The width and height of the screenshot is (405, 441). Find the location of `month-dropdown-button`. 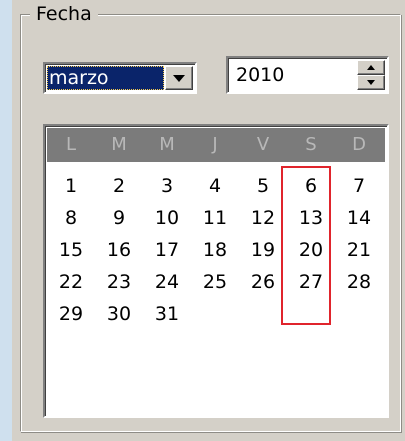

month-dropdown-button is located at coordinates (179, 78).